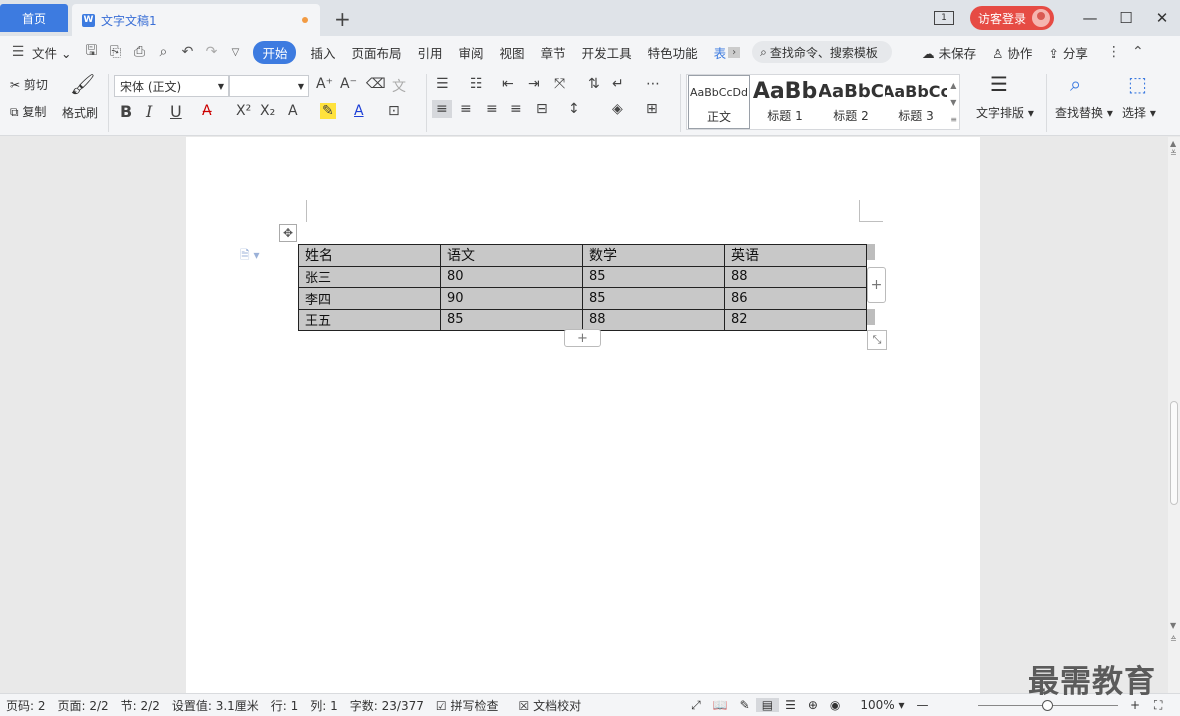  I want to click on file-menu: 文件 ⌄, so click(54, 52).